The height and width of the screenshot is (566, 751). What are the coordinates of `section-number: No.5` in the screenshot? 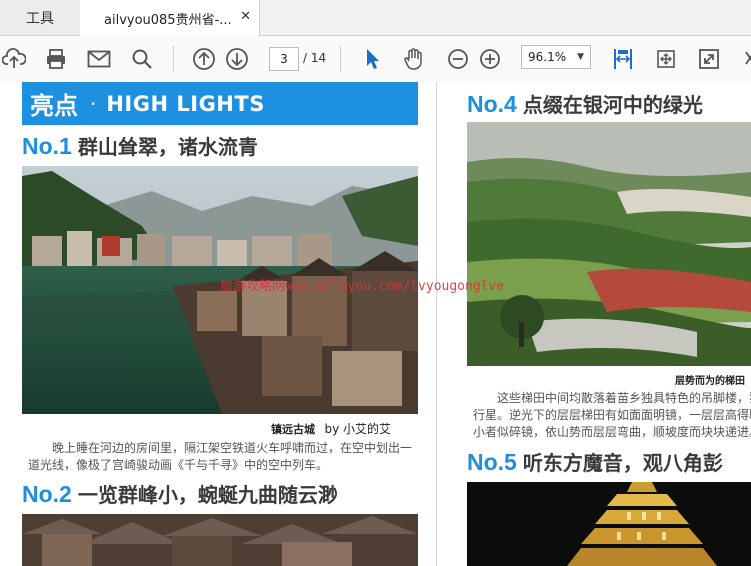 It's located at (492, 462).